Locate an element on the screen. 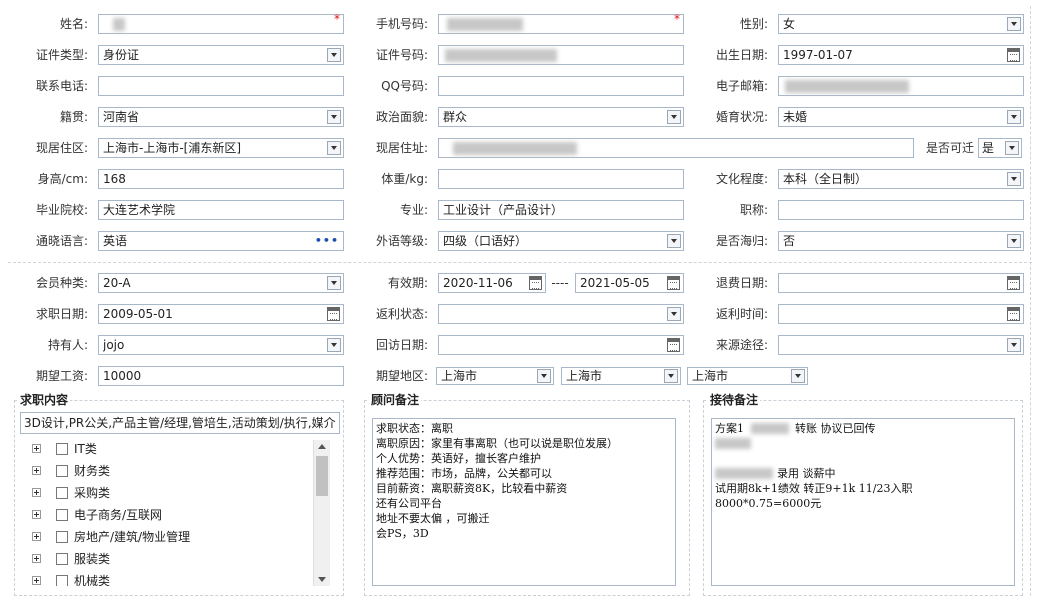 The height and width of the screenshot is (599, 1040). id-type-select: 身份证 is located at coordinates (221, 55).